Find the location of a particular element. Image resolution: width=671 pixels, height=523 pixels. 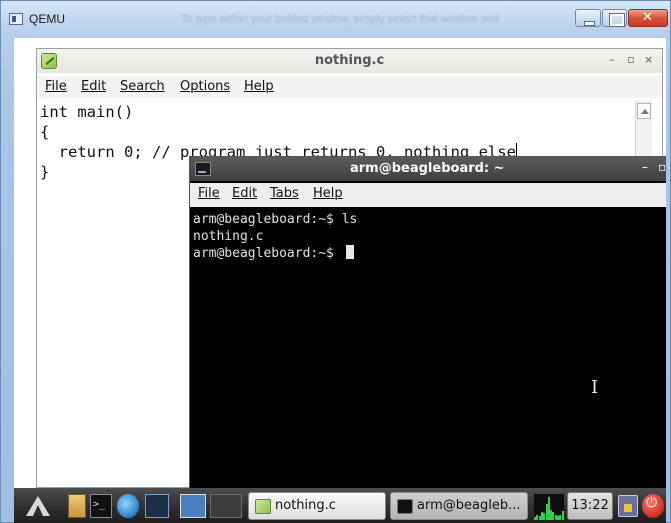

terminal-line: nothing.c is located at coordinates (228, 236).